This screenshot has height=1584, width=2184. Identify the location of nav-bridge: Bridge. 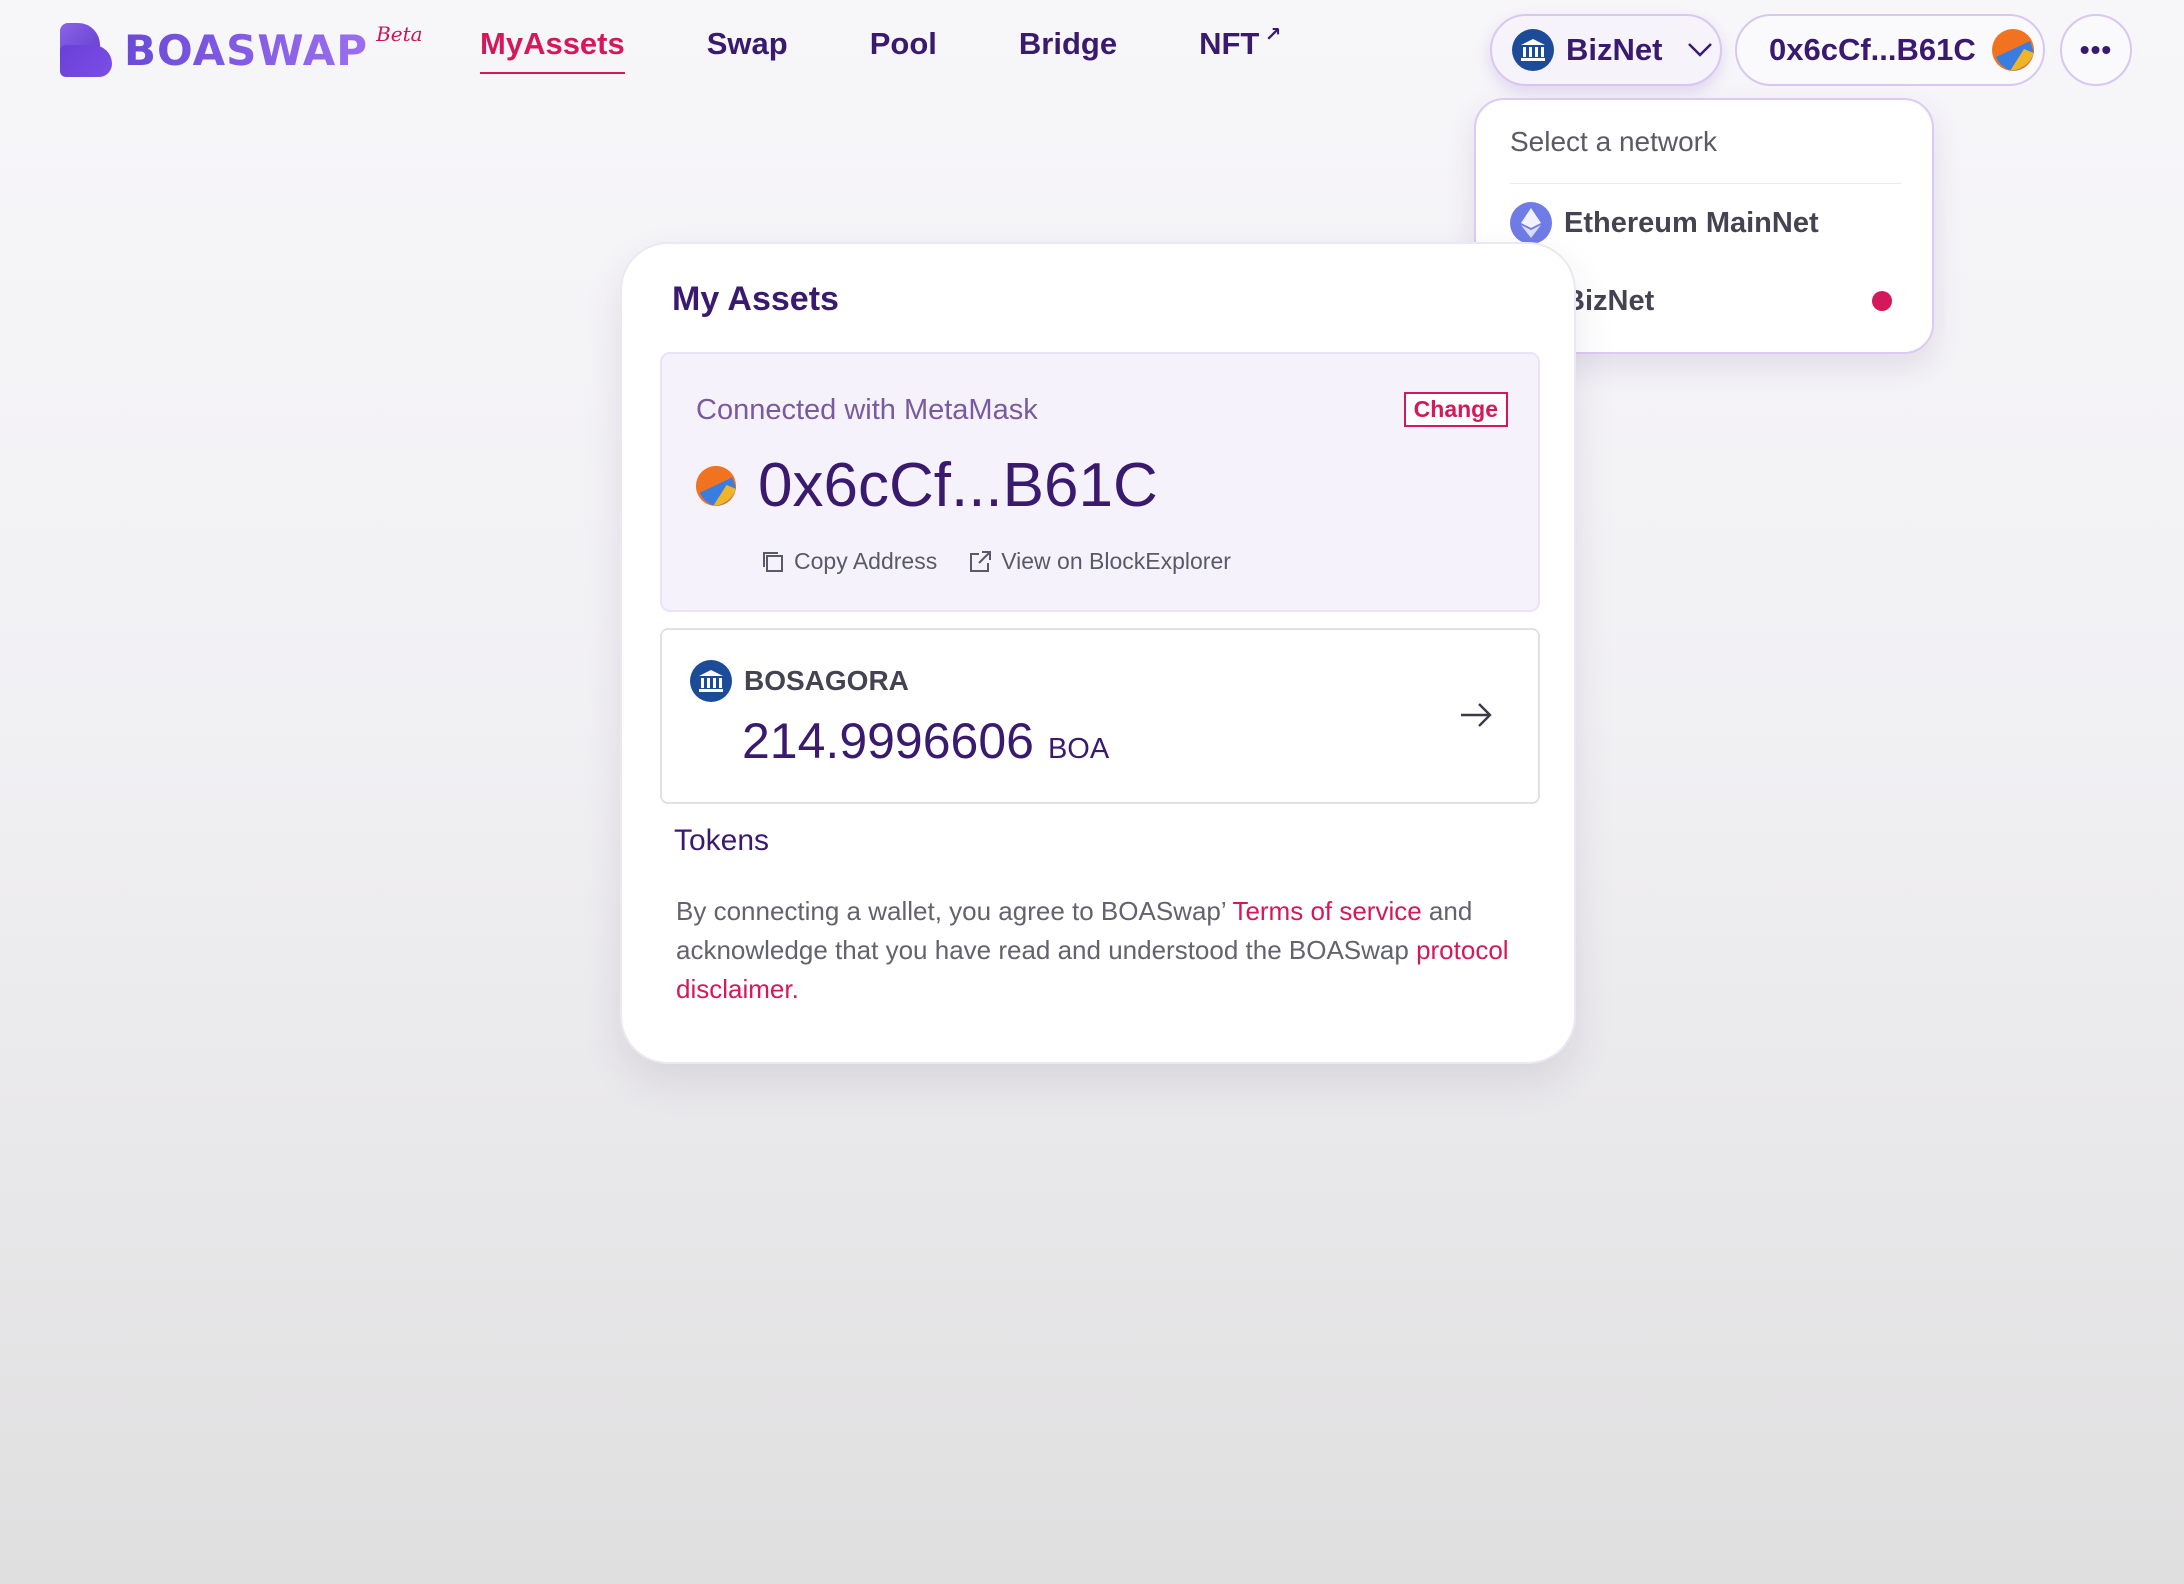
(1068, 50).